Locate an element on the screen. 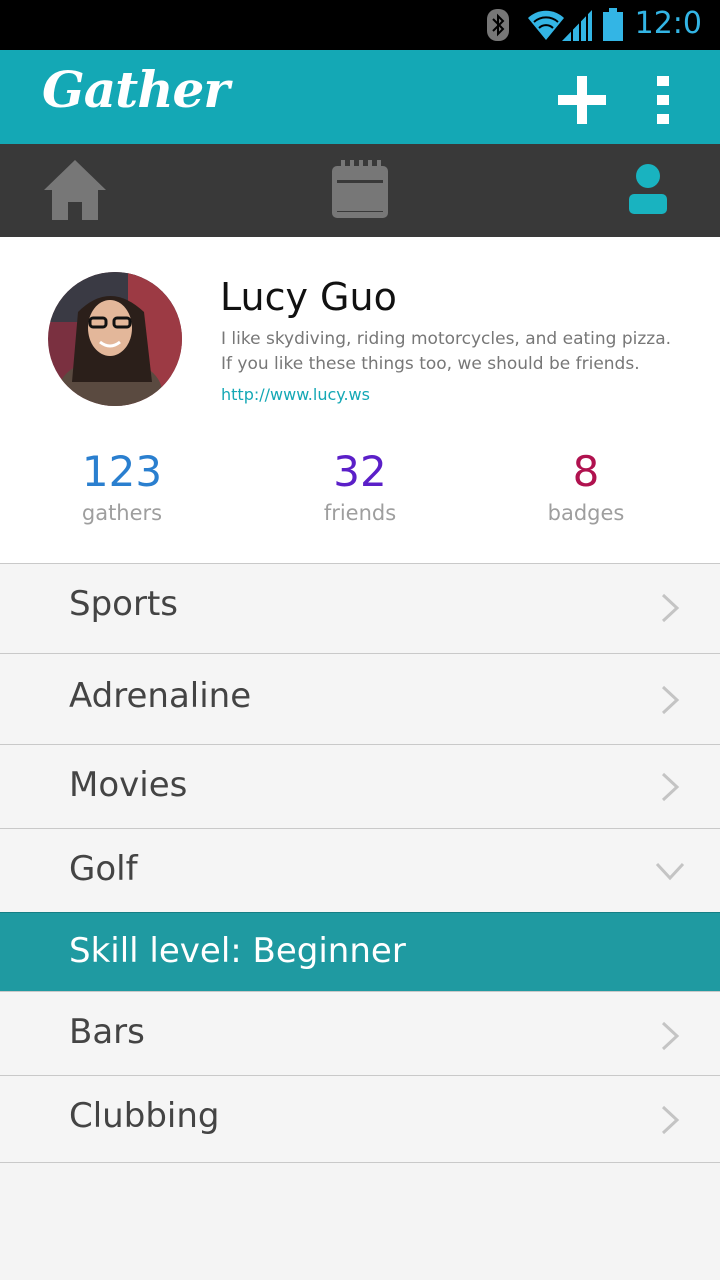 The height and width of the screenshot is (1280, 720). stat-label: friends is located at coordinates (360, 513).